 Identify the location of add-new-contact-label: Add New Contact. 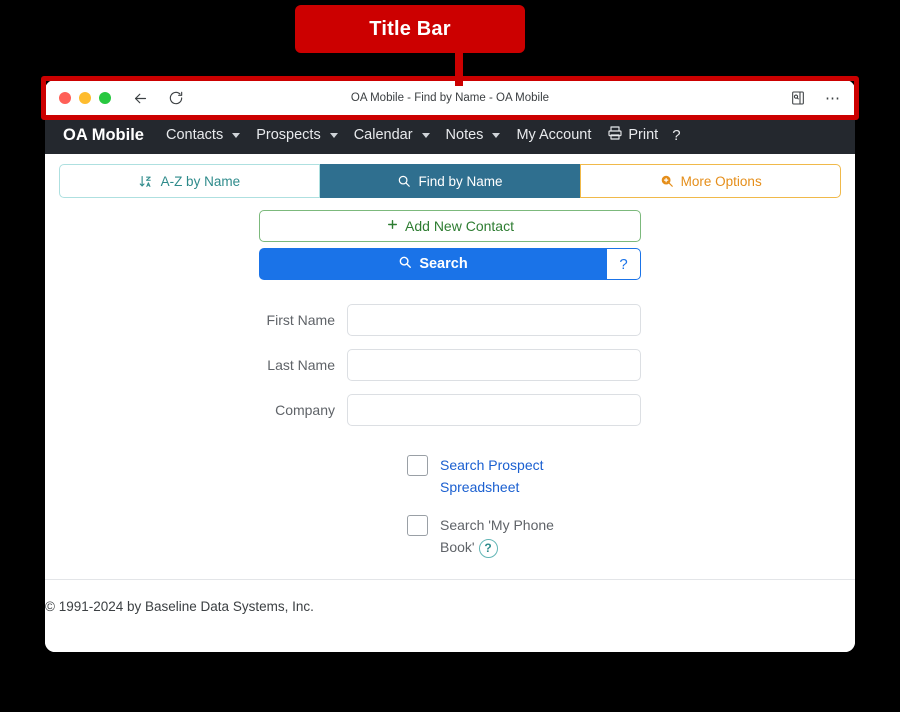
(459, 226).